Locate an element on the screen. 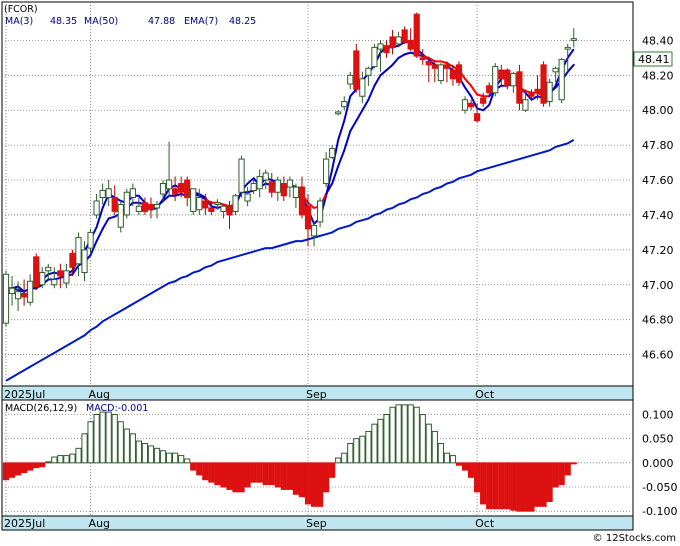 The width and height of the screenshot is (680, 546). macd-legend-value: MACD:-0.001 is located at coordinates (117, 408).